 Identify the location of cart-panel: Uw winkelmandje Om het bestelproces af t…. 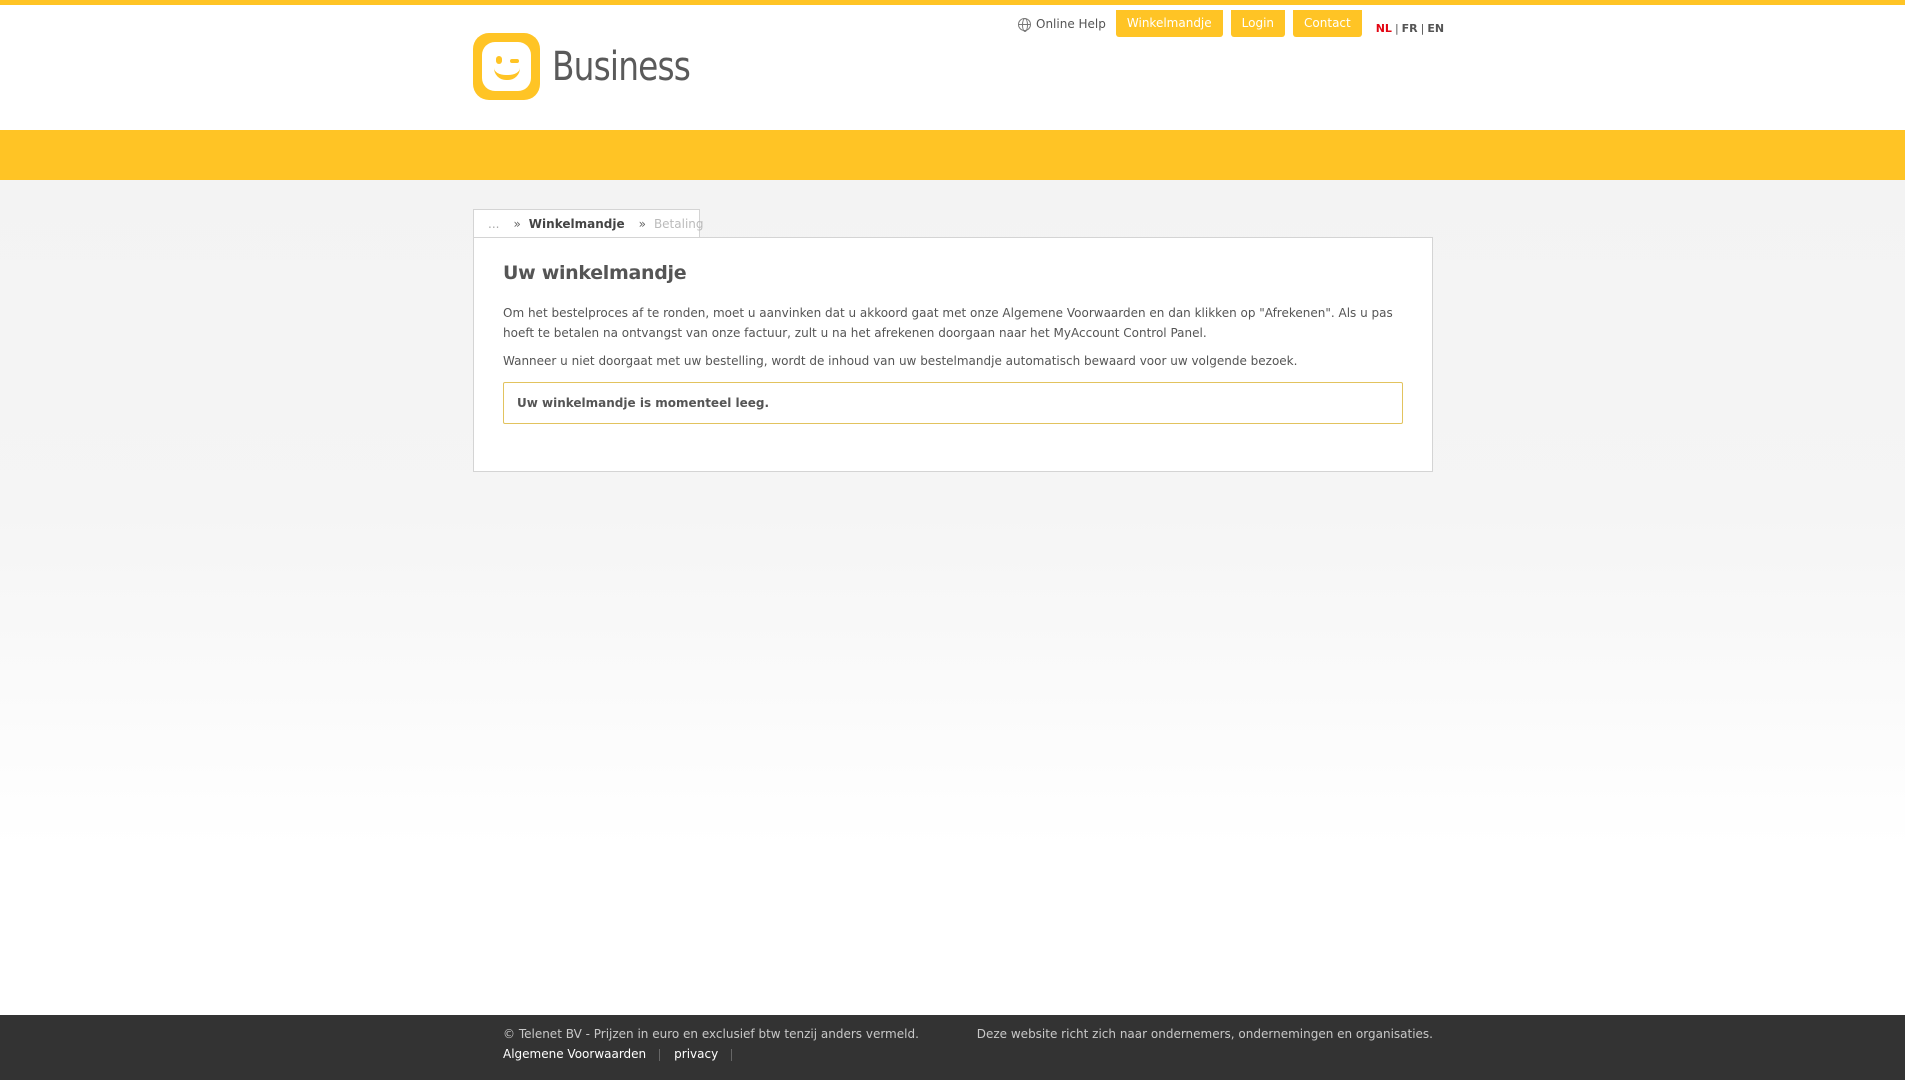
(953, 354).